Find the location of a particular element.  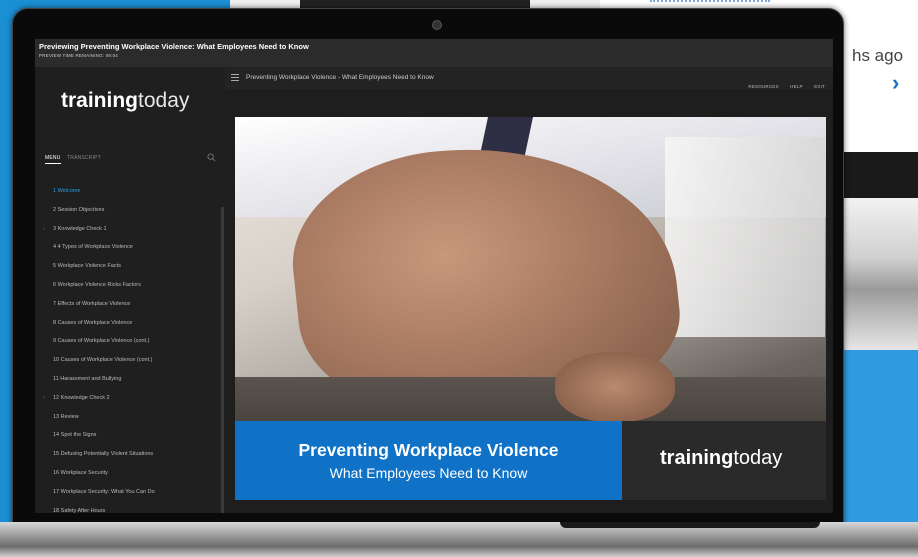

sidebar-menu-item: 10 Causes of Workplace Violence (cont.) is located at coordinates (128, 361).